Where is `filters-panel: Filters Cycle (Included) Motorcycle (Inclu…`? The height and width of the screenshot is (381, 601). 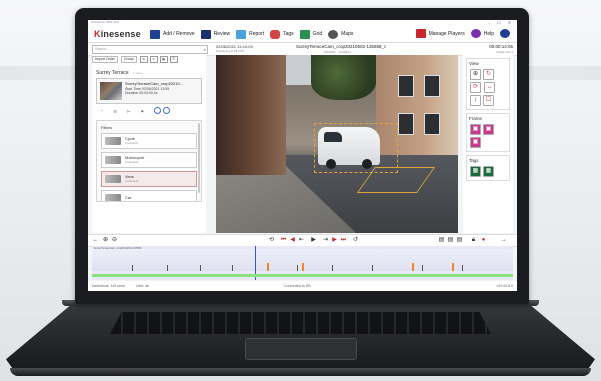
filters-panel: Filters Cycle (Included) Motorcycle (Inclu… is located at coordinates (149, 161).